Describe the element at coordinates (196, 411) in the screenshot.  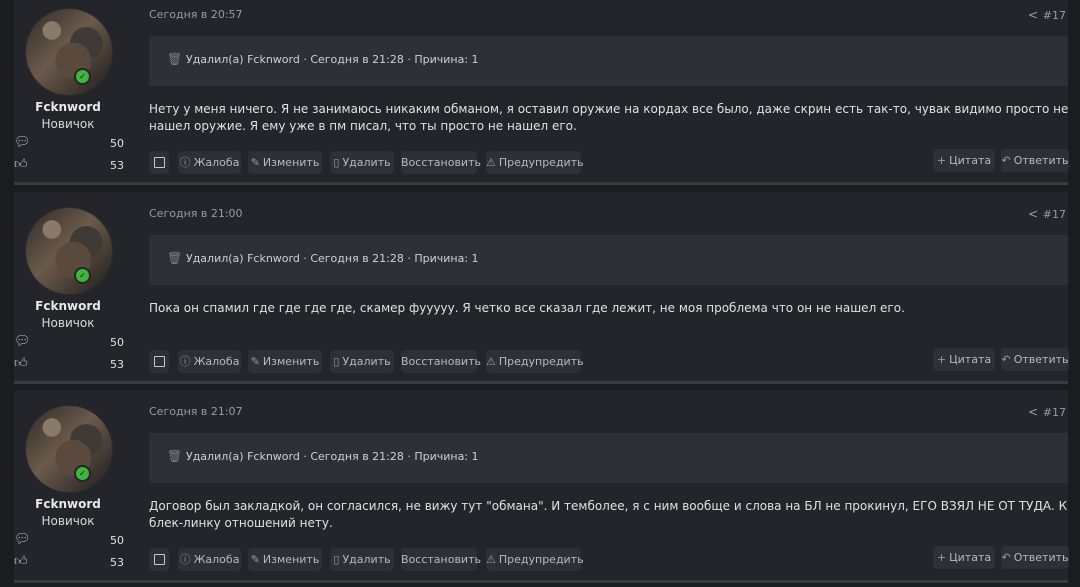
I see `post-date: Сегодня в 21:07` at that location.